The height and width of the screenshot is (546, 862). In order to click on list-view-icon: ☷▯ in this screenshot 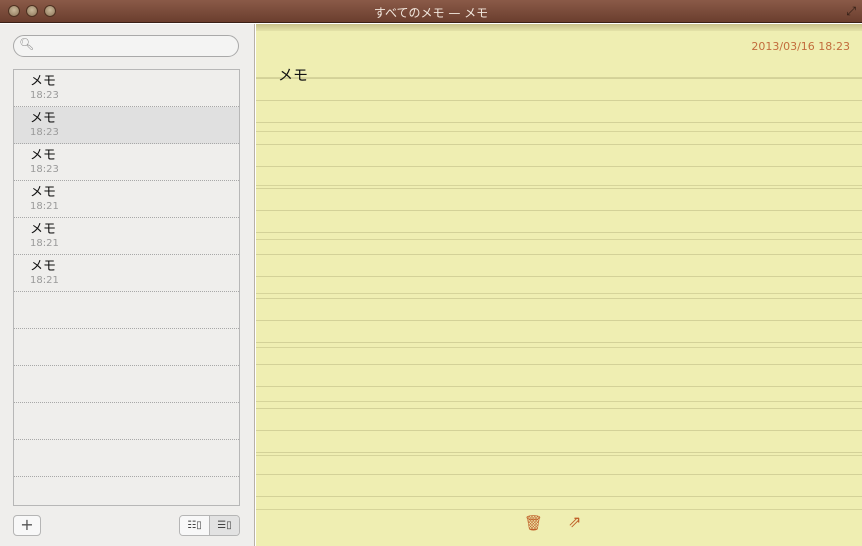, I will do `click(194, 525)`.